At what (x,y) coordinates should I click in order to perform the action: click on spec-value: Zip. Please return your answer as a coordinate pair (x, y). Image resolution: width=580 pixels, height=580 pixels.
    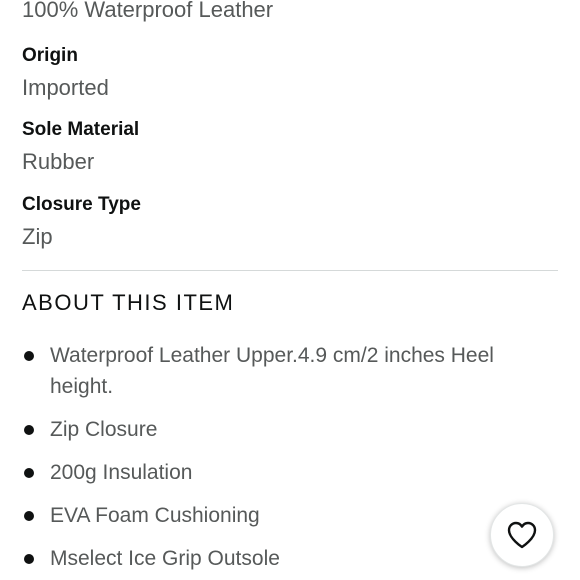
    Looking at the image, I should click on (37, 236).